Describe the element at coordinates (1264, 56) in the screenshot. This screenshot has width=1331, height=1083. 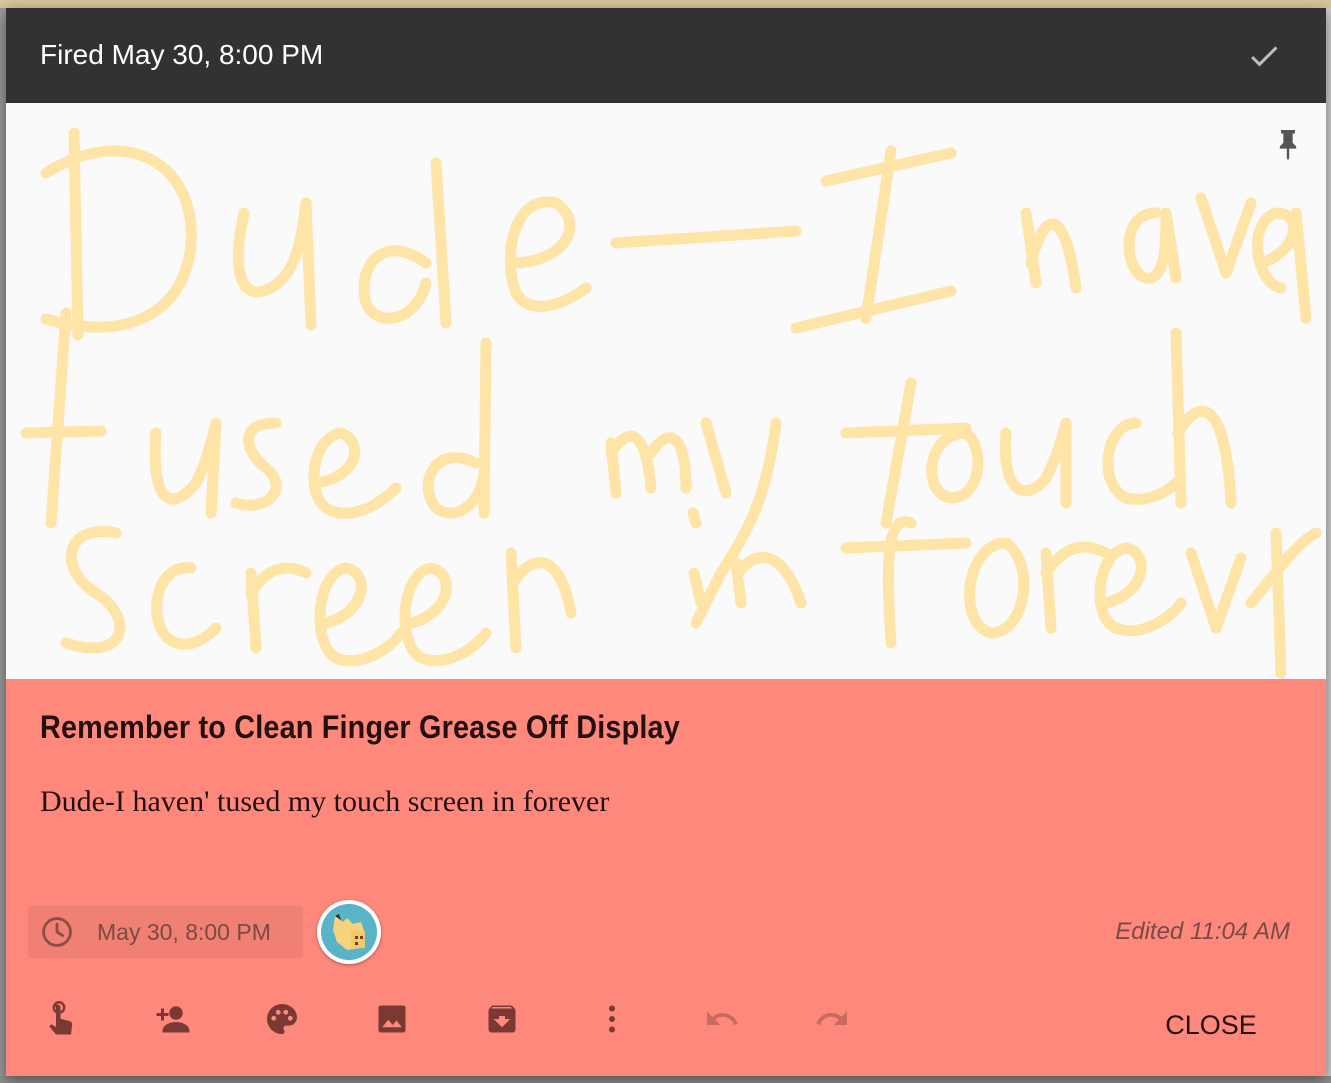
I see `check-icon` at that location.